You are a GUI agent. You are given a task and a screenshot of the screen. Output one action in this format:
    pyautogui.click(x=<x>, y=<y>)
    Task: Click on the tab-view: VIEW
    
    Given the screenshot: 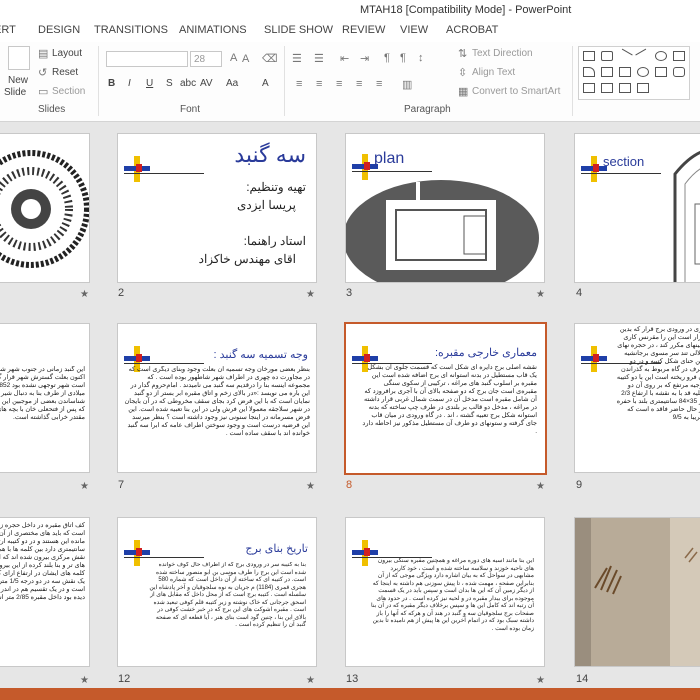 What is the action you would take?
    pyautogui.click(x=414, y=30)
    